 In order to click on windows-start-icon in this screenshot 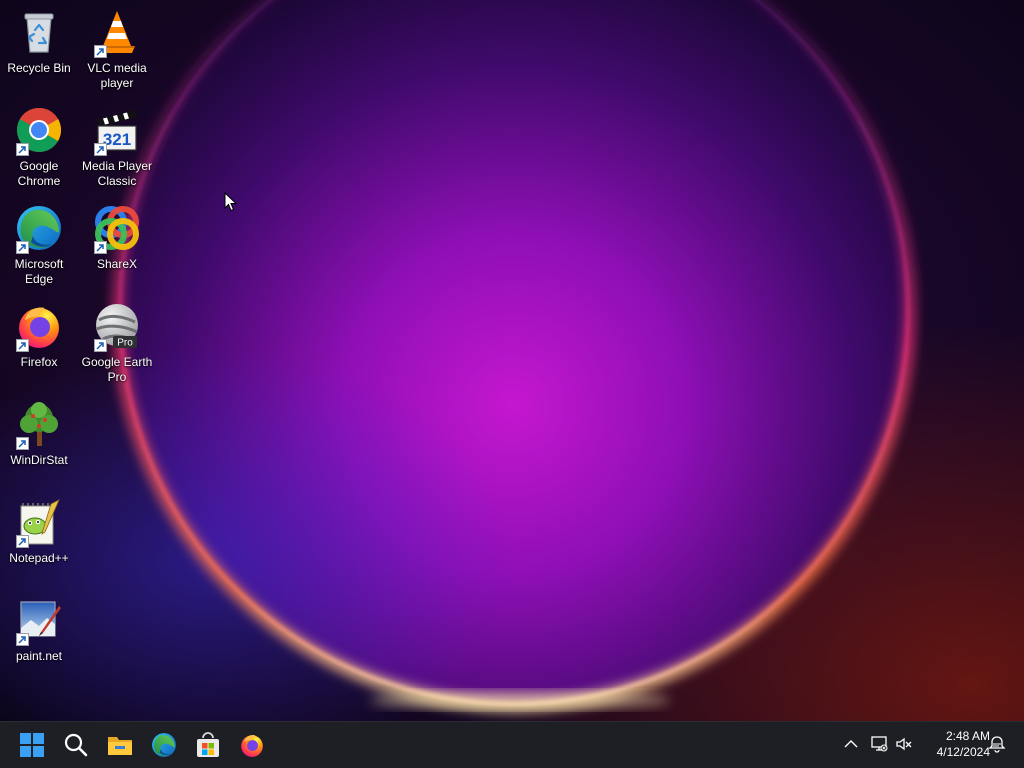, I will do `click(32, 745)`.